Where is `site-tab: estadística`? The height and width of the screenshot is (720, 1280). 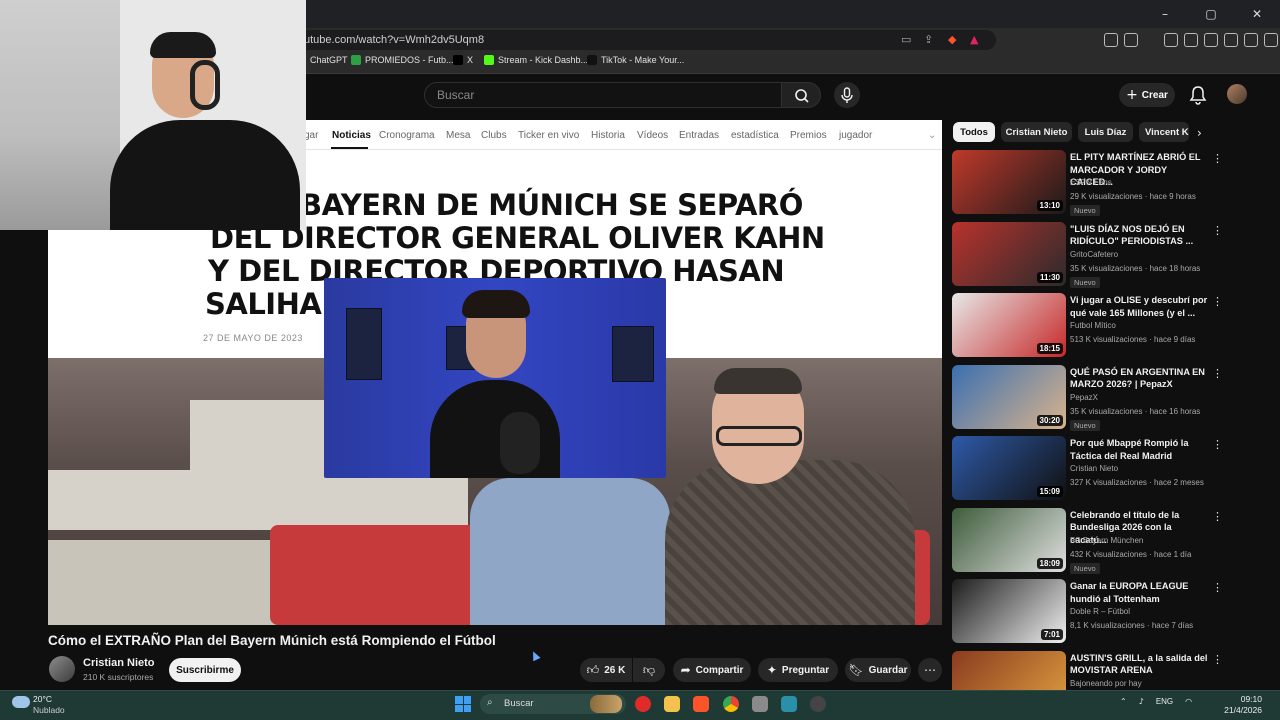 site-tab: estadística is located at coordinates (755, 135).